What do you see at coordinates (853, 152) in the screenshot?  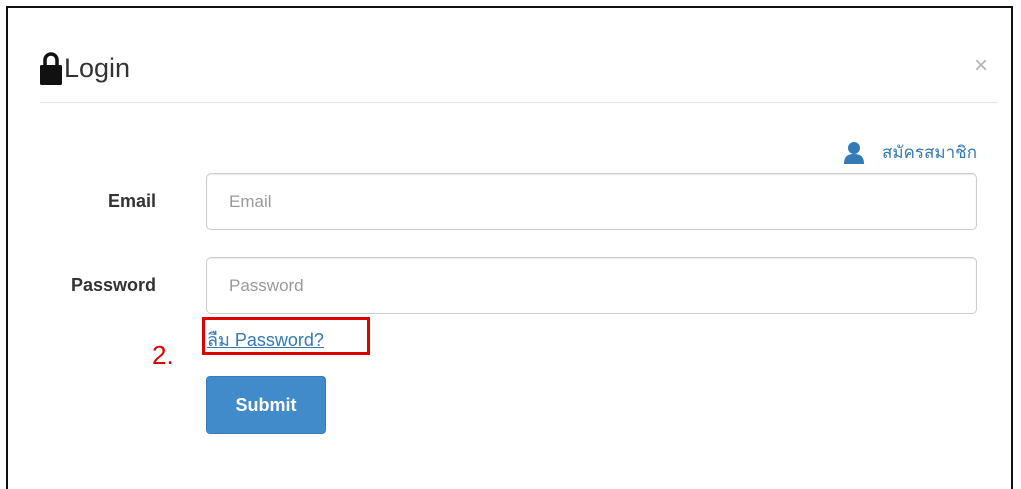 I see `user-icon` at bounding box center [853, 152].